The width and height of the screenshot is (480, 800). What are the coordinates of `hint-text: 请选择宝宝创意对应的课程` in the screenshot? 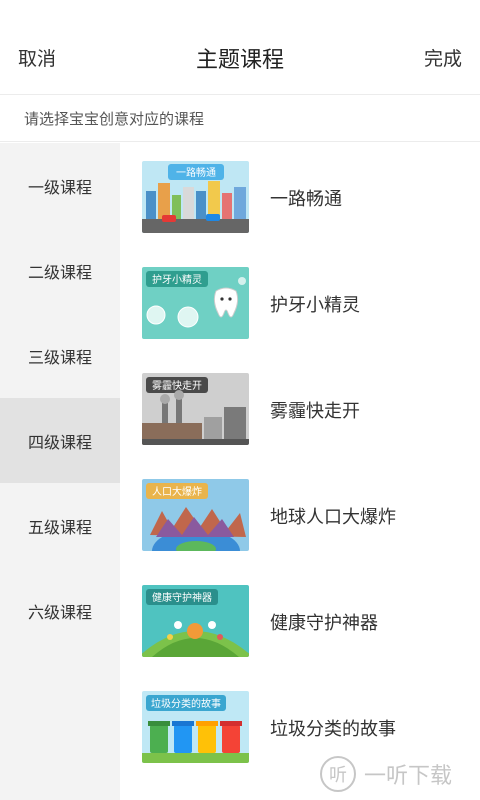 It's located at (114, 119).